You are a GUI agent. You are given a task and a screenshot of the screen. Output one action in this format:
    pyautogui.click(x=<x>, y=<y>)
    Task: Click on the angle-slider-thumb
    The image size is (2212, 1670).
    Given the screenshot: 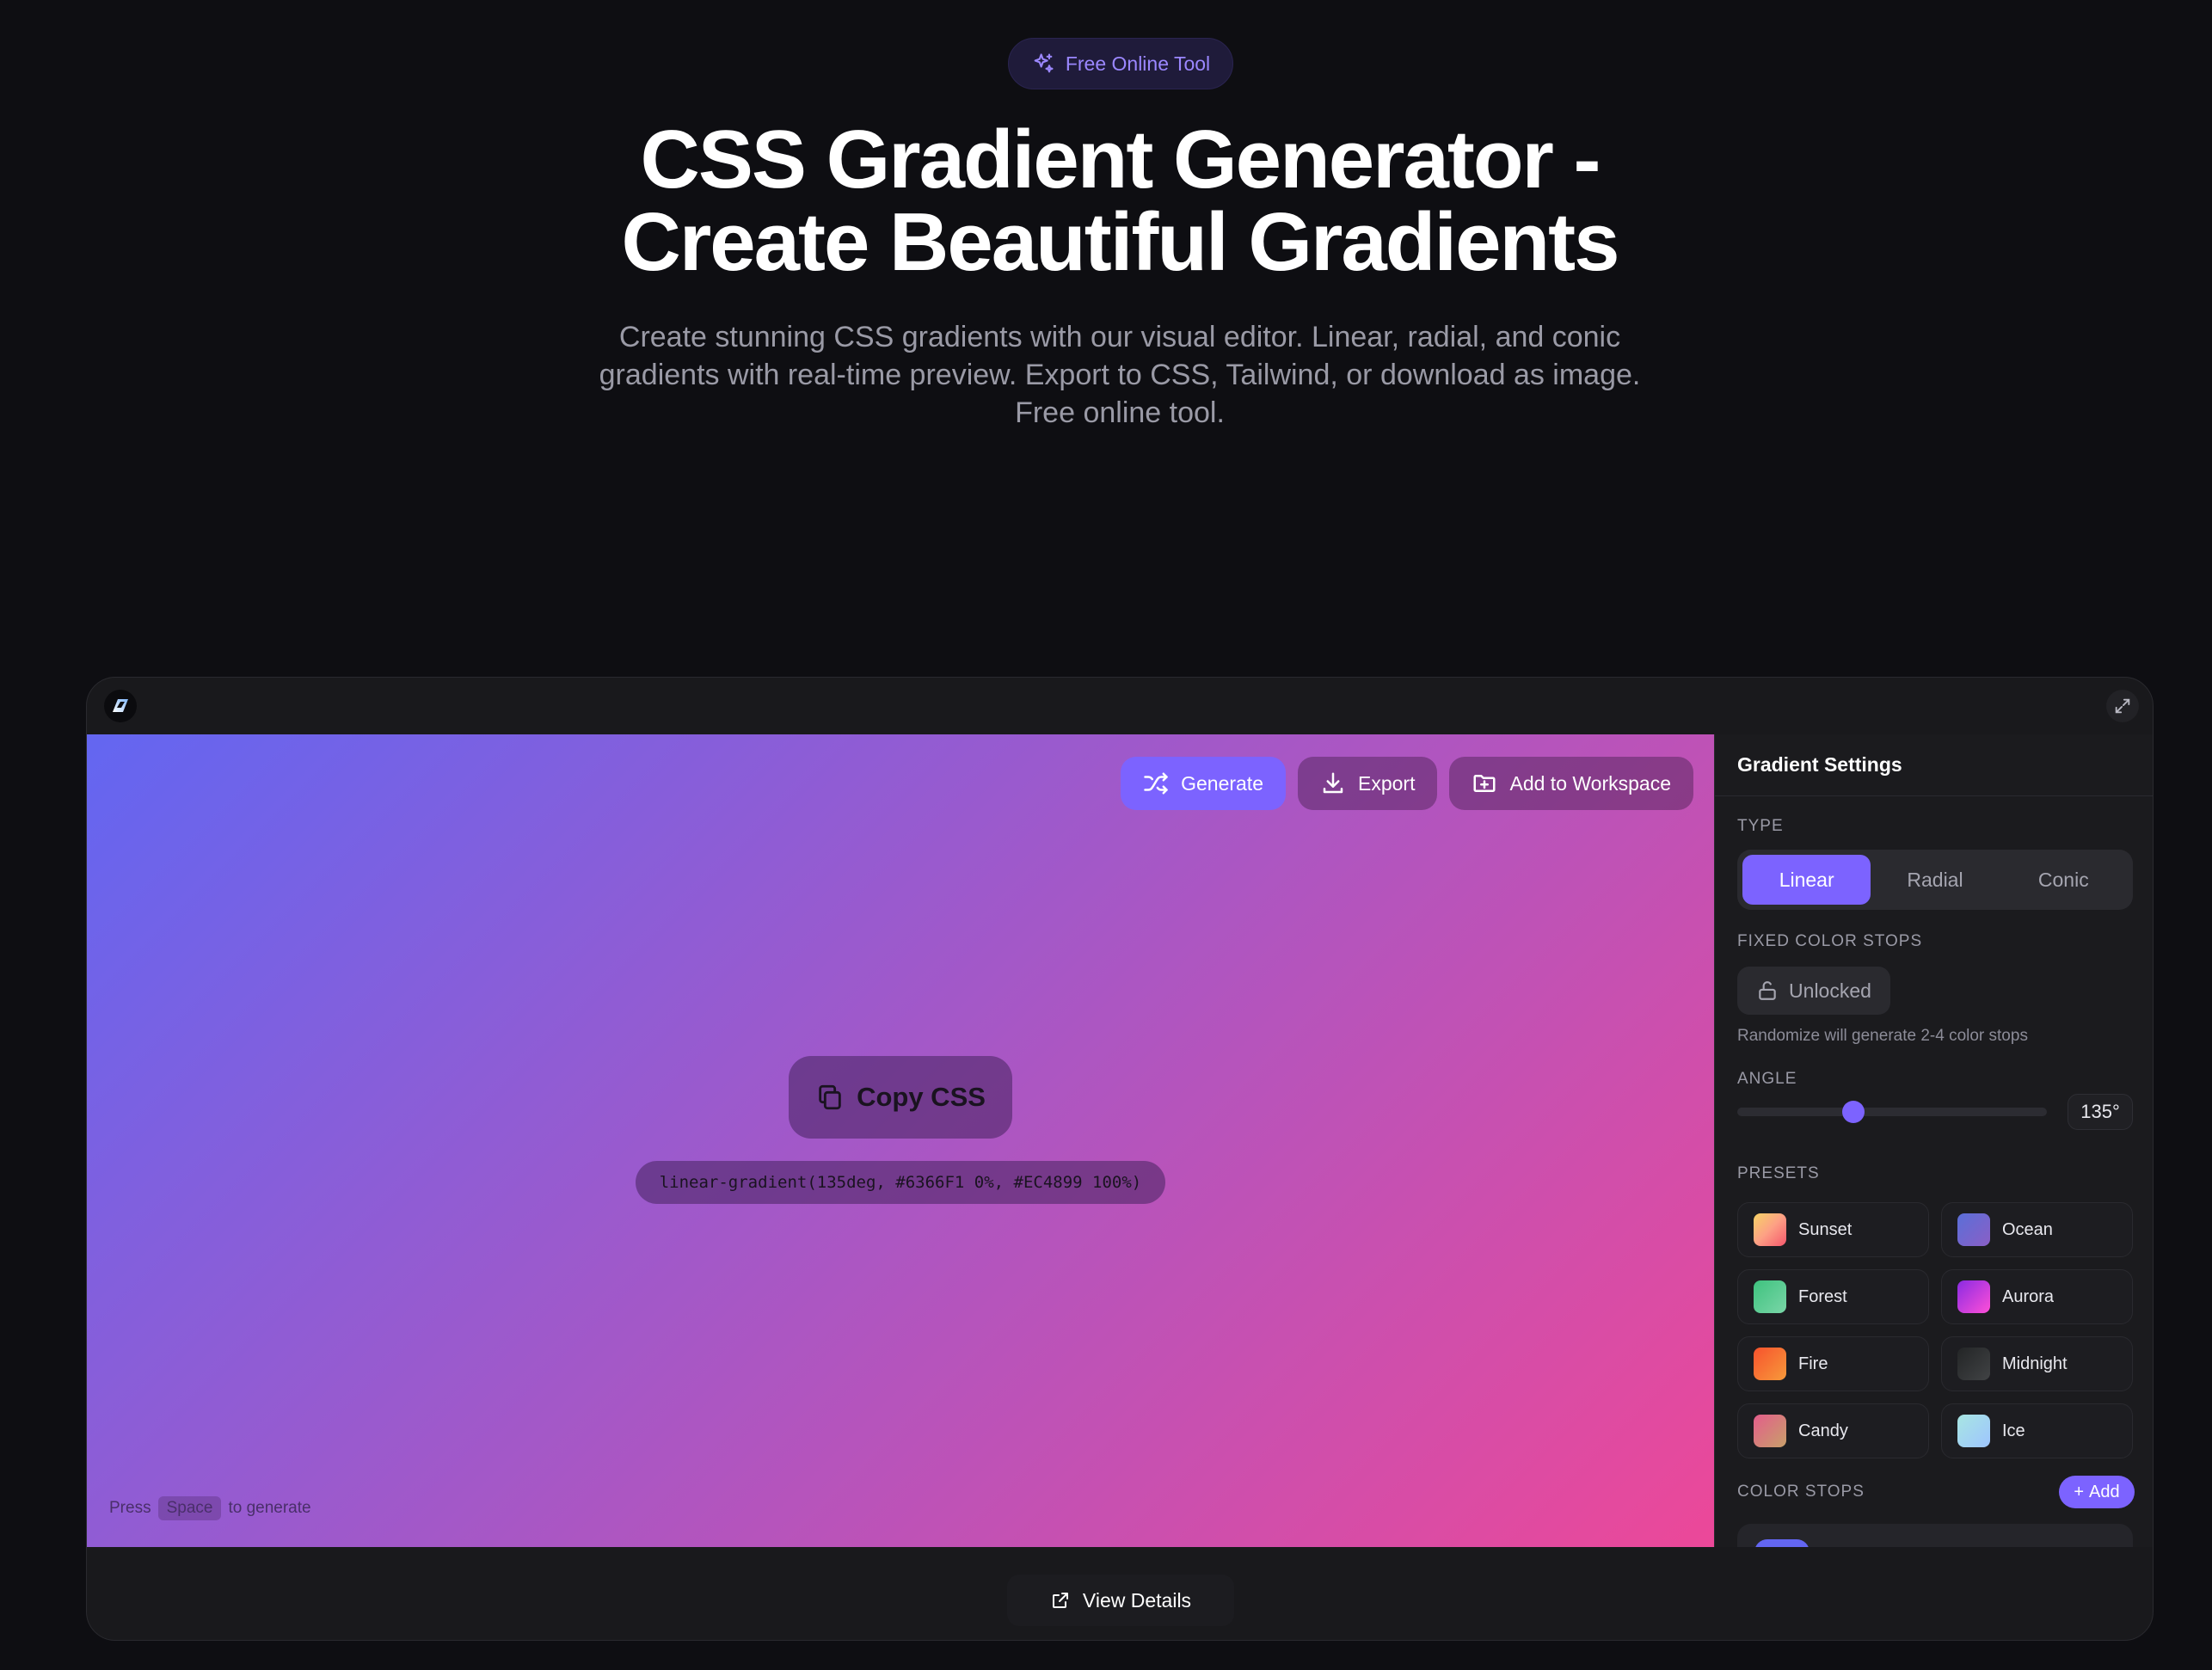 What is the action you would take?
    pyautogui.click(x=1853, y=1112)
    